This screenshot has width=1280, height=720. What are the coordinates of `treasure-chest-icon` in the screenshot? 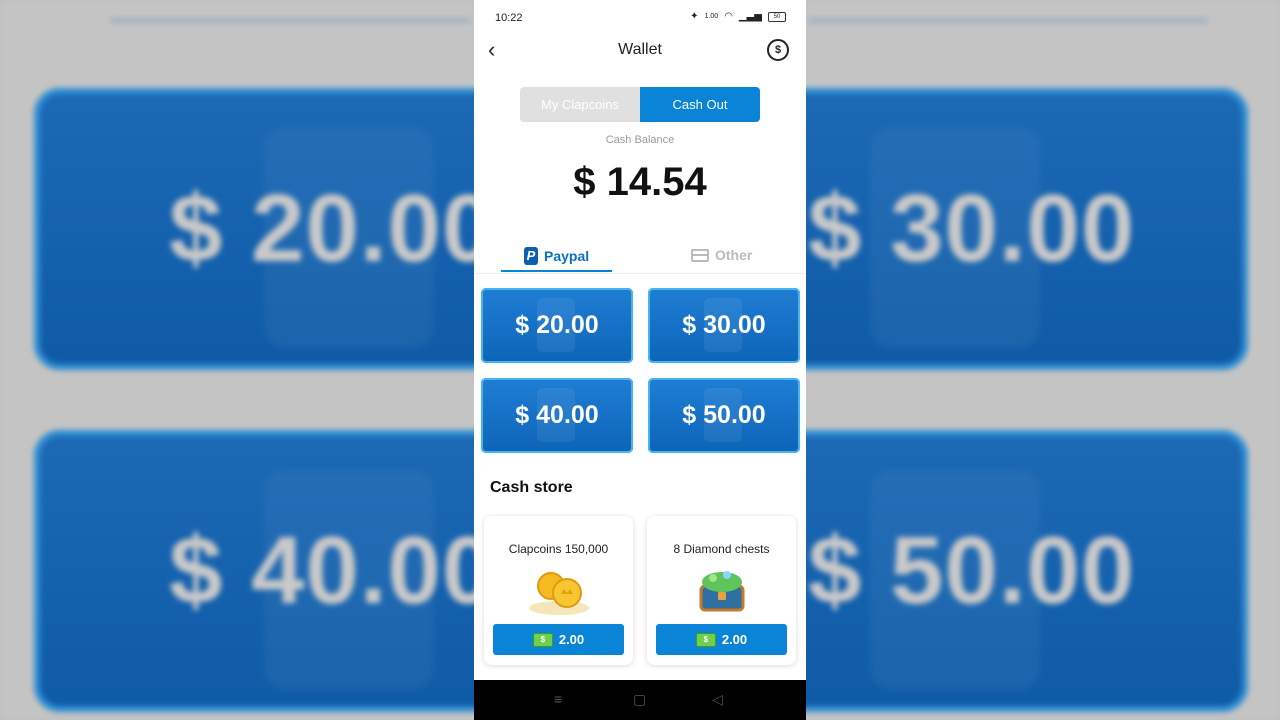 It's located at (722, 591).